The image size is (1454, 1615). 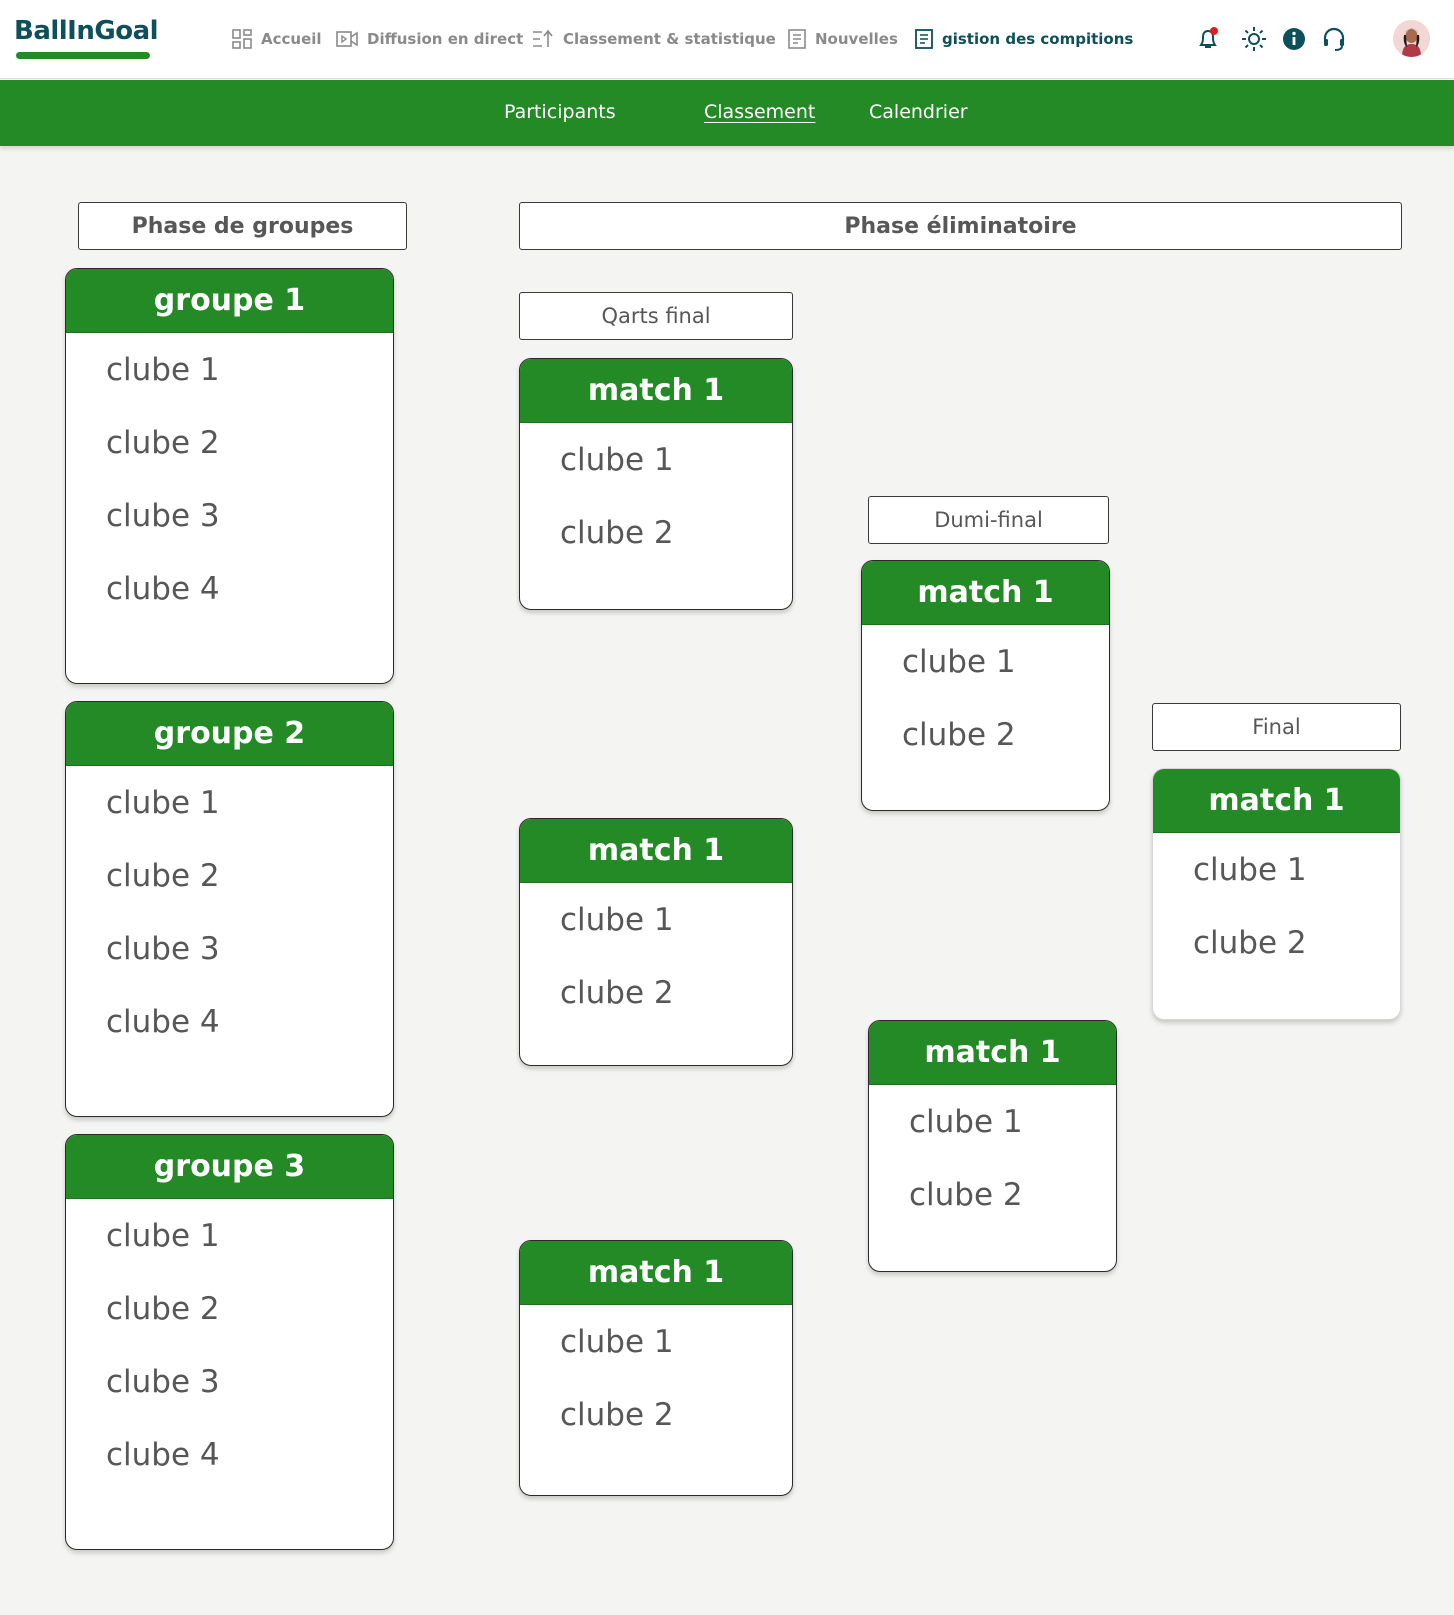 I want to click on final-match-card: match 1 clube 1 clube 2, so click(x=1276, y=894).